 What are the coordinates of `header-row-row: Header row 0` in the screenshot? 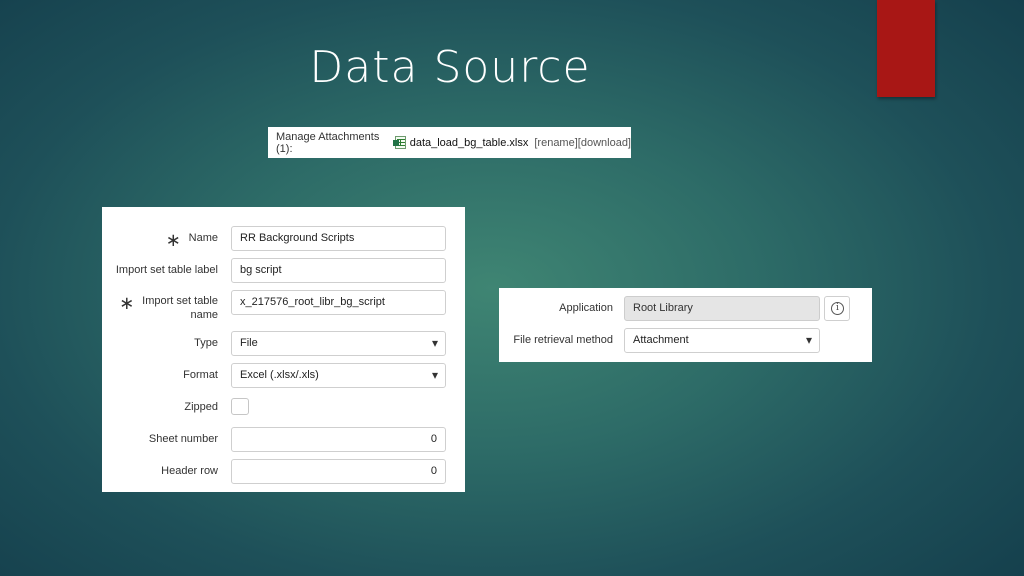 It's located at (283, 471).